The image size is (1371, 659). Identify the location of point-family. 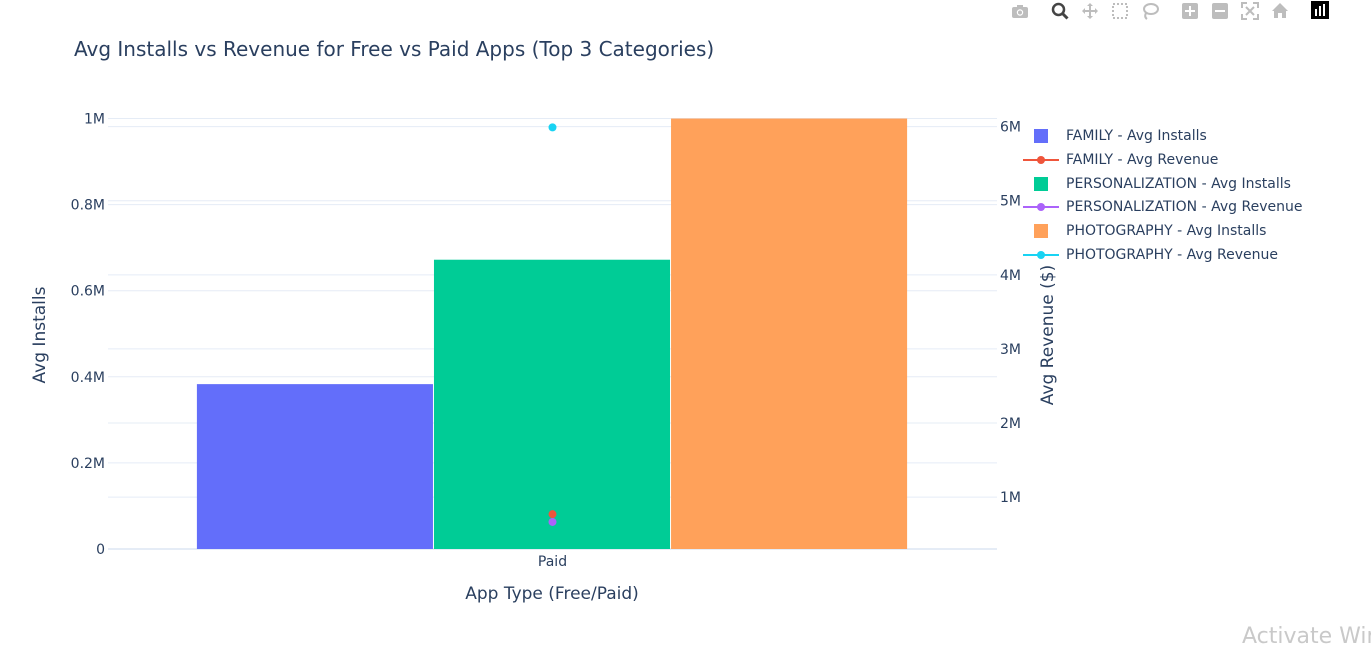
(552, 514).